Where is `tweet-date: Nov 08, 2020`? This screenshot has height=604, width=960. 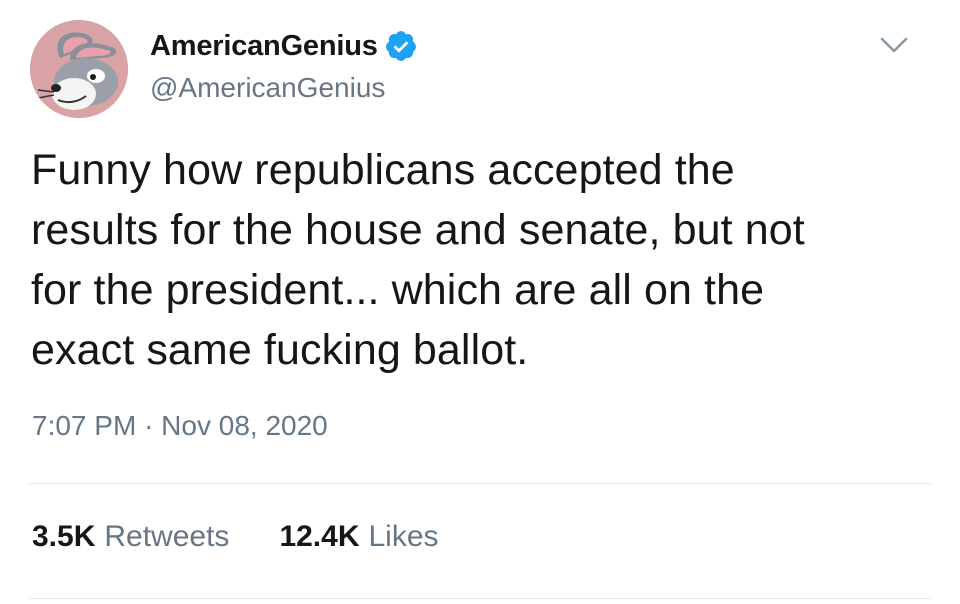
tweet-date: Nov 08, 2020 is located at coordinates (244, 425).